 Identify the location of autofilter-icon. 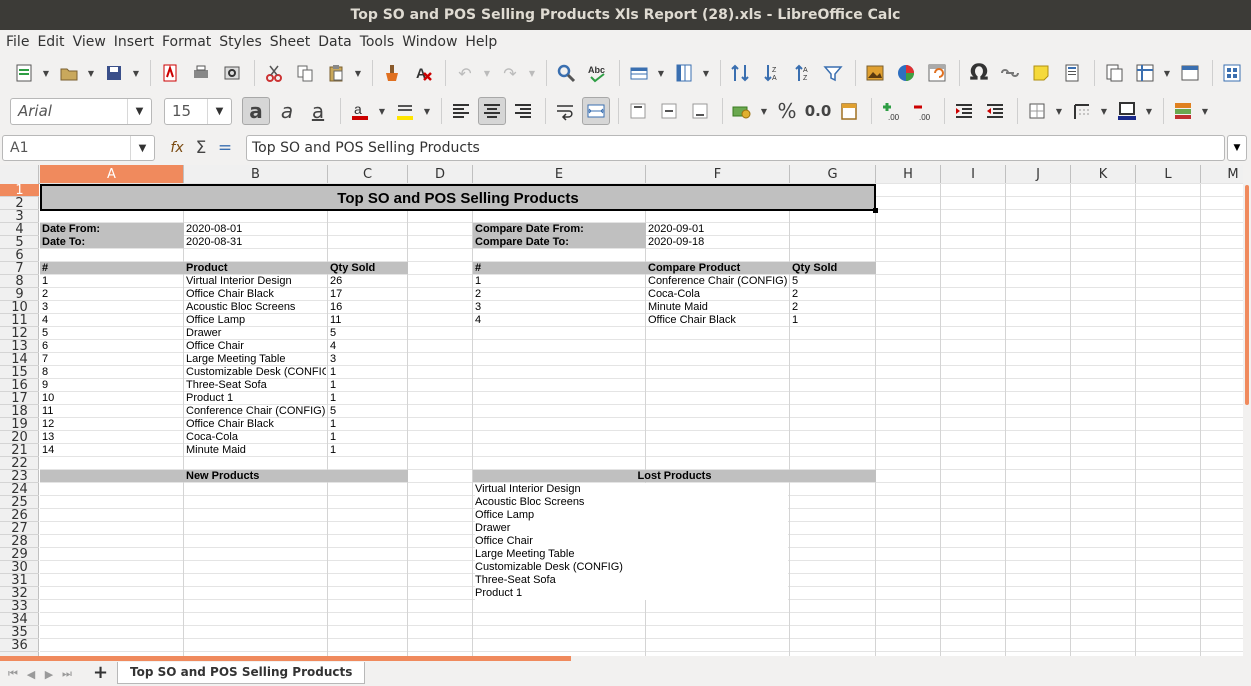
(833, 73).